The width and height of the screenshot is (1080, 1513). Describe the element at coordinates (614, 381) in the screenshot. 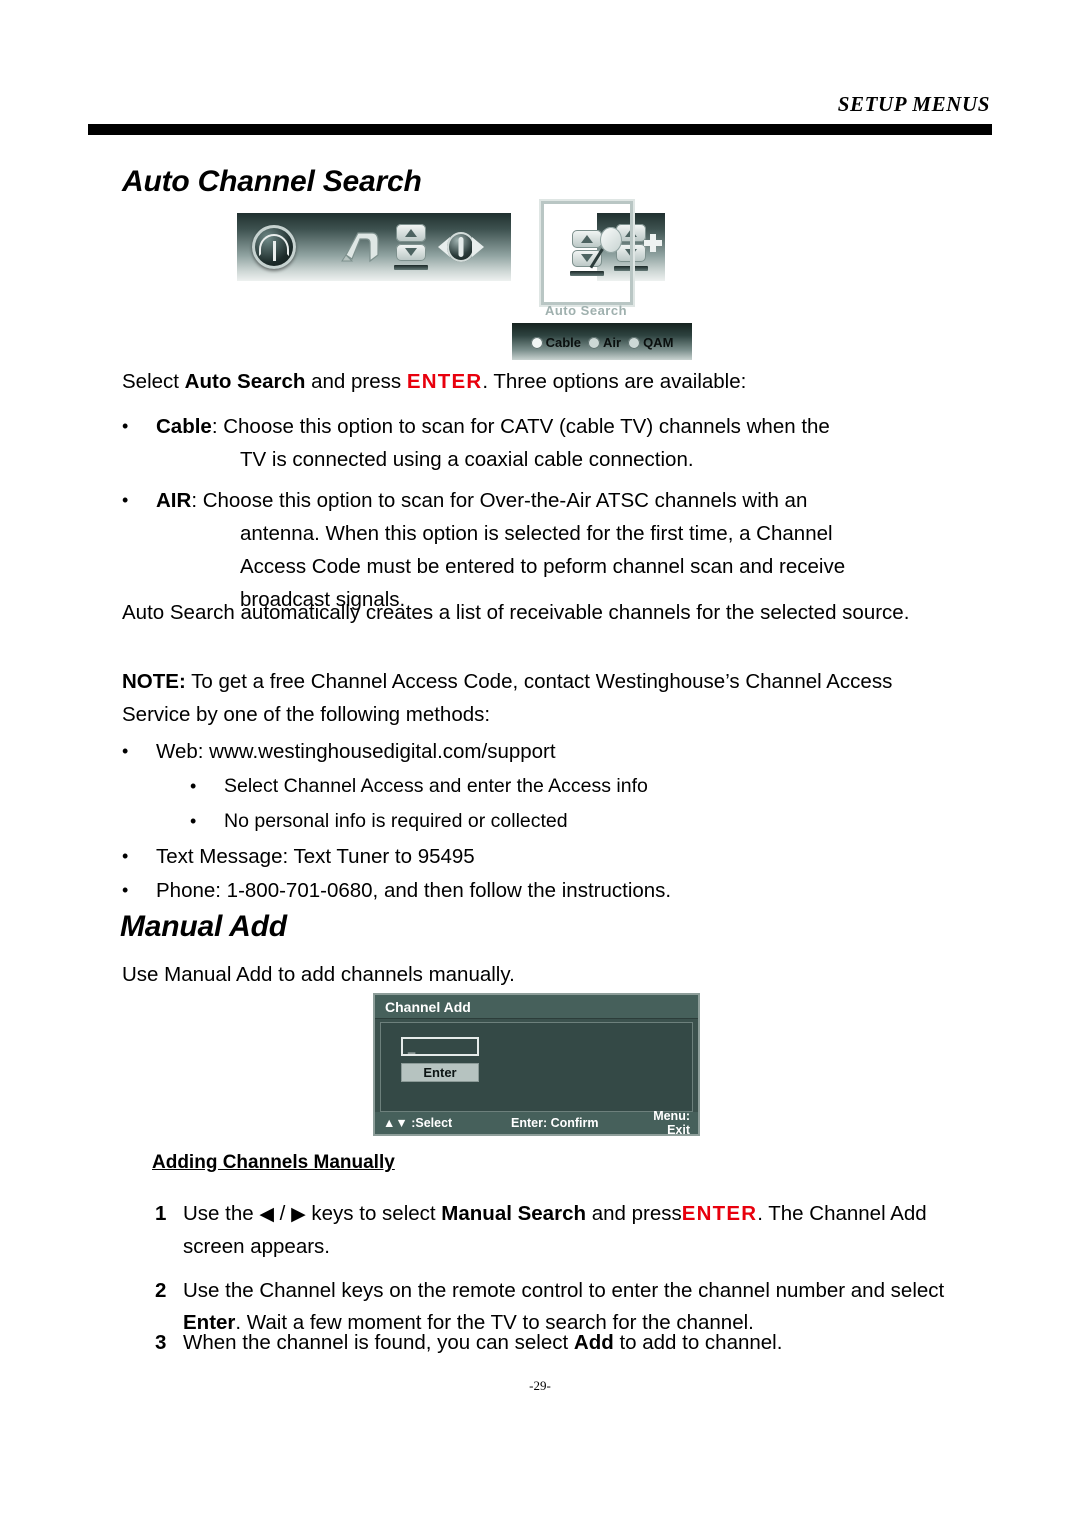

I see `intro-part3: . Three options are available:` at that location.